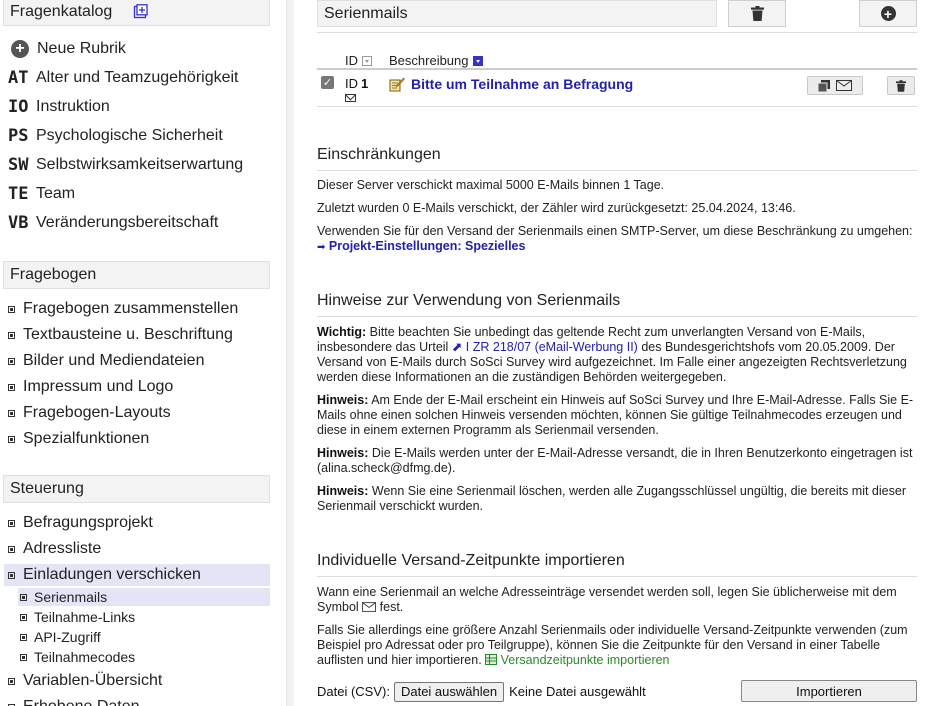  I want to click on catalog-section-header: Fragenkatalog, so click(136, 13).